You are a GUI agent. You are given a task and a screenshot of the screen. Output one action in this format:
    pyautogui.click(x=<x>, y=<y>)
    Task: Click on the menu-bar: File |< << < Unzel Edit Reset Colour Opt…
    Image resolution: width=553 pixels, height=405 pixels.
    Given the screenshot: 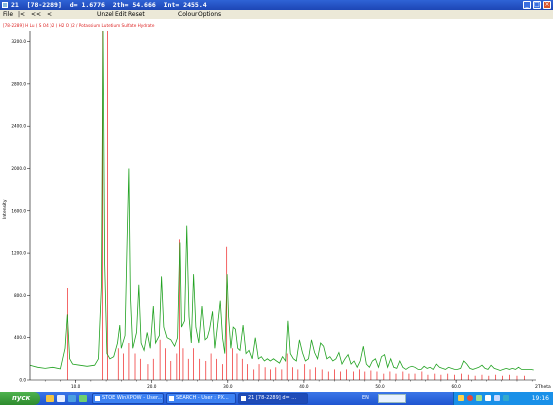 What is the action you would take?
    pyautogui.click(x=276, y=14)
    